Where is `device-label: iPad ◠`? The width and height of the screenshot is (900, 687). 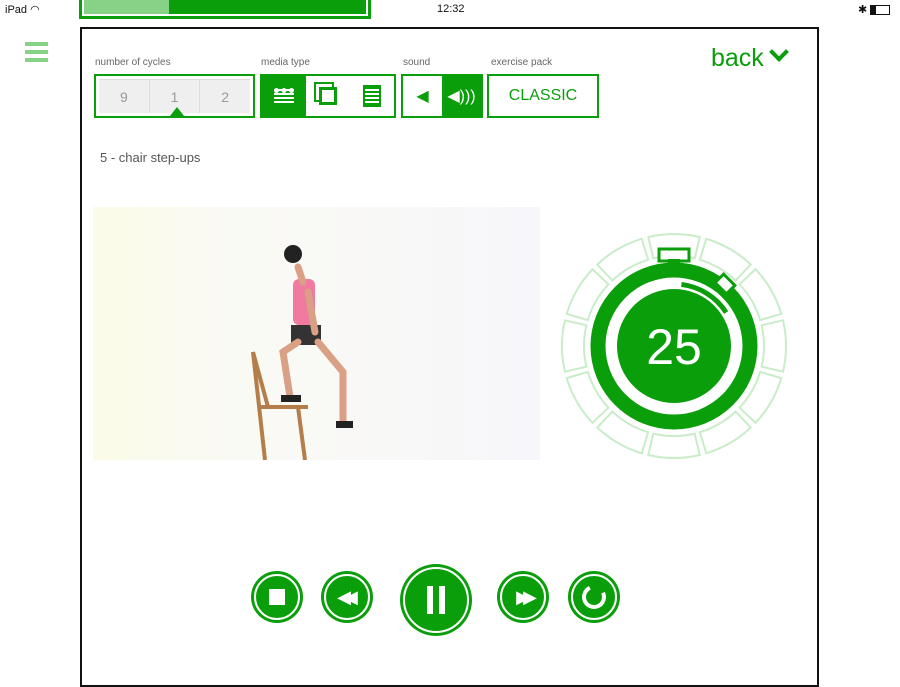
device-label: iPad ◠ is located at coordinates (22, 10).